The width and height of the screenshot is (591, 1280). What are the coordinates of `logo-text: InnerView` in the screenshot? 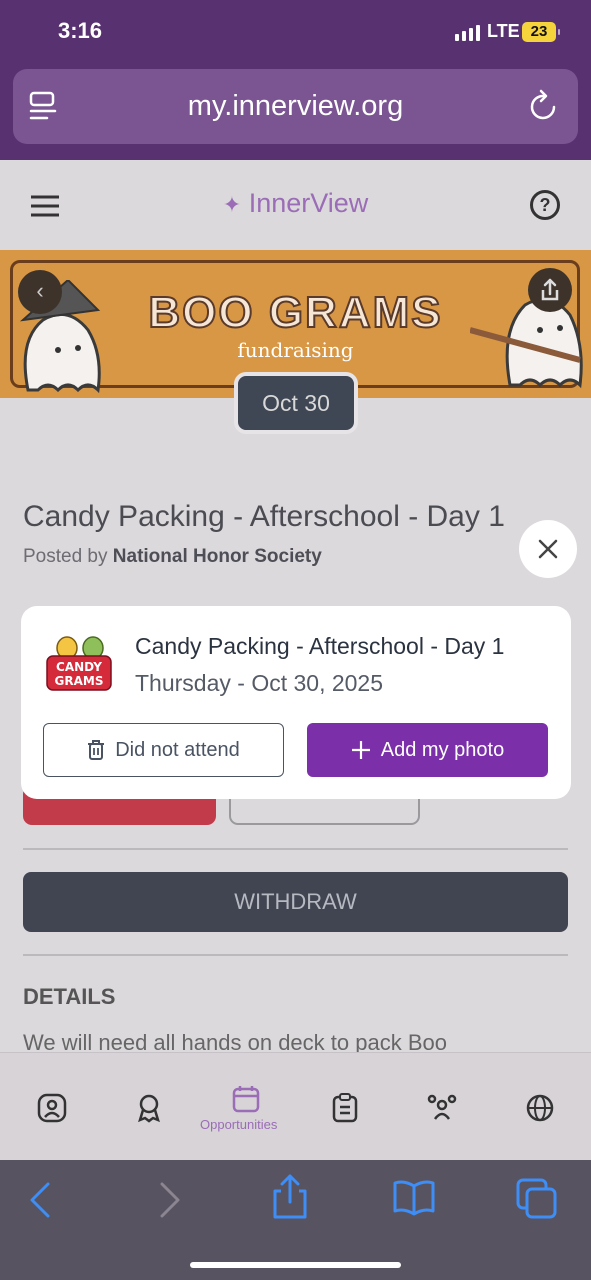 It's located at (308, 203).